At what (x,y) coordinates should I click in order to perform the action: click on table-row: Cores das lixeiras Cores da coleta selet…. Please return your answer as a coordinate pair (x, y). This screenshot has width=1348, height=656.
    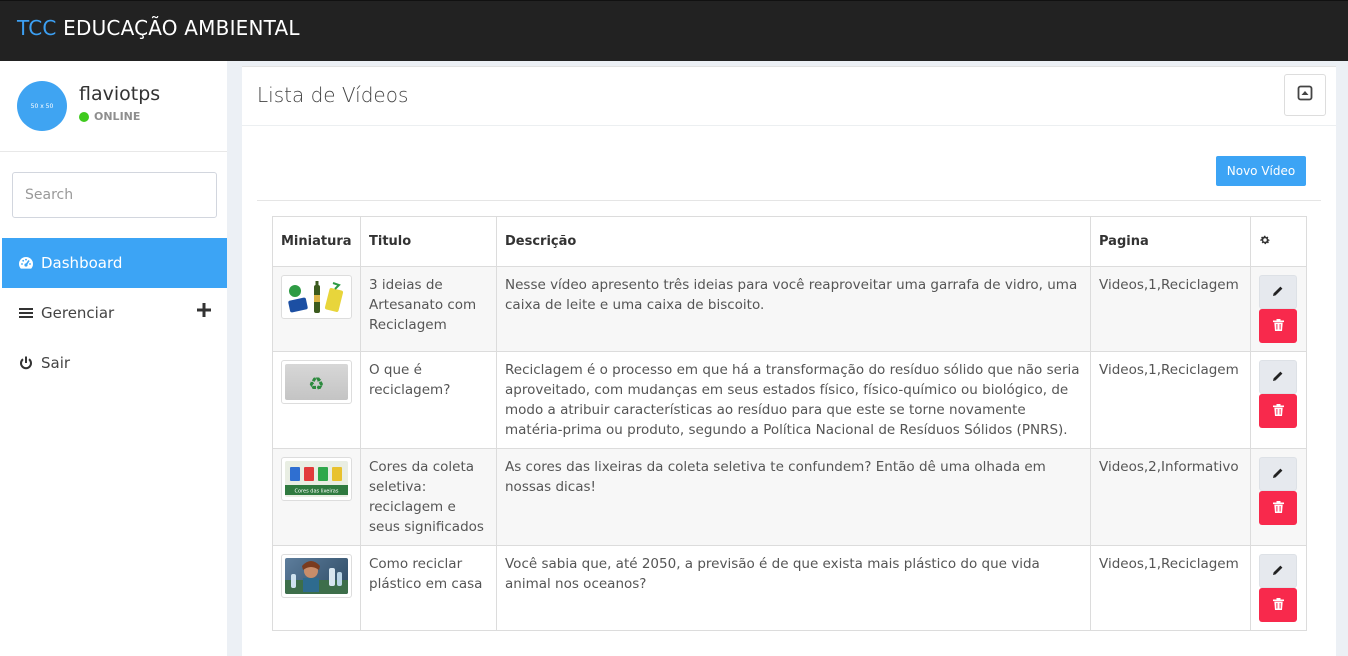
    Looking at the image, I should click on (789, 497).